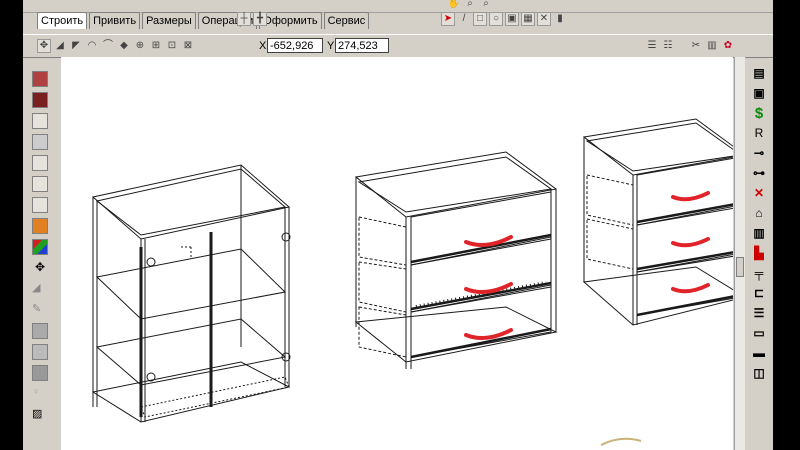  Describe the element at coordinates (331, 46) in the screenshot. I see `y-coord-label: Y` at that location.